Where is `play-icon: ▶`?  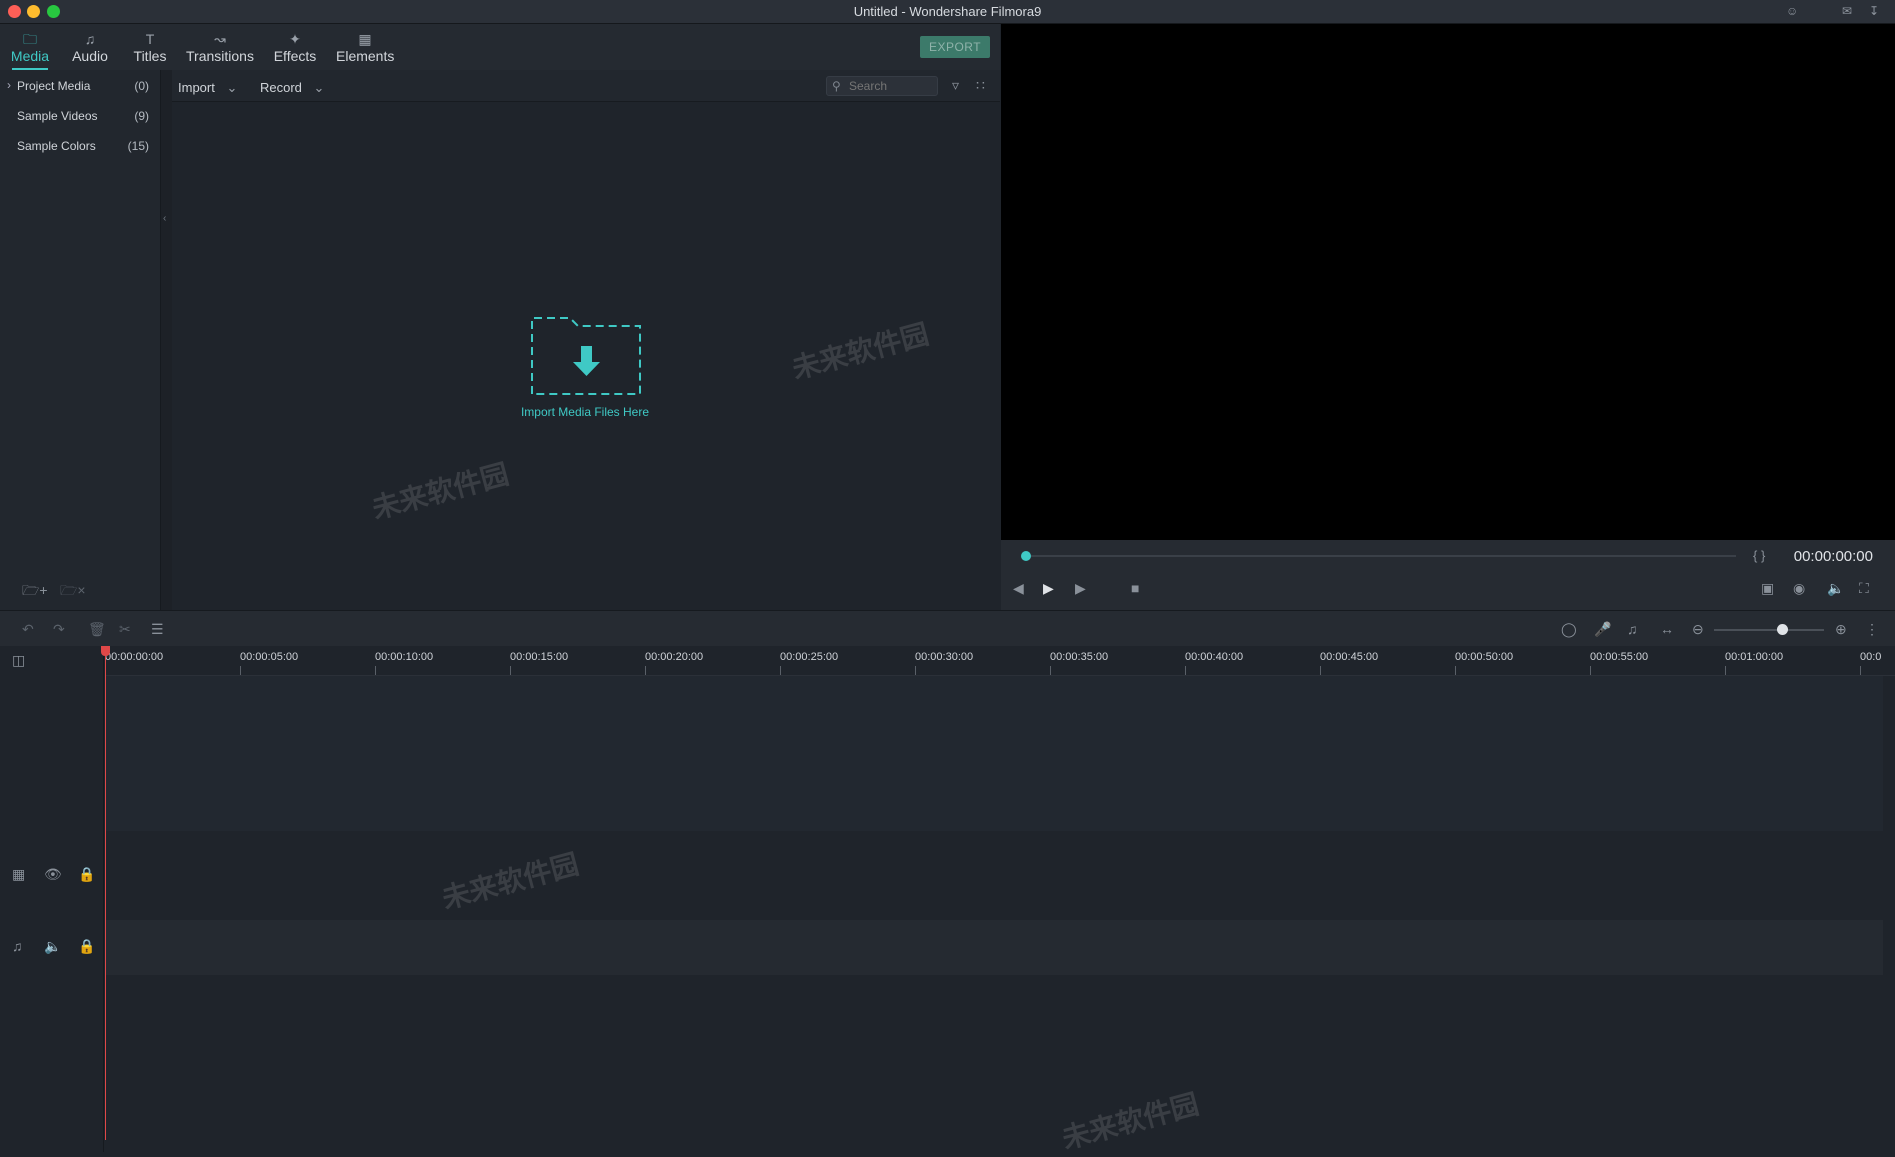
play-icon: ▶ is located at coordinates (1048, 588).